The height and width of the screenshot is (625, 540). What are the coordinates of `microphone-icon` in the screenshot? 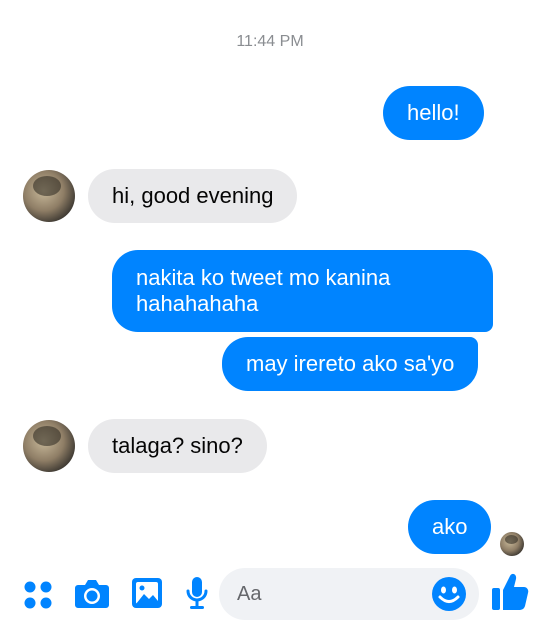 It's located at (197, 595).